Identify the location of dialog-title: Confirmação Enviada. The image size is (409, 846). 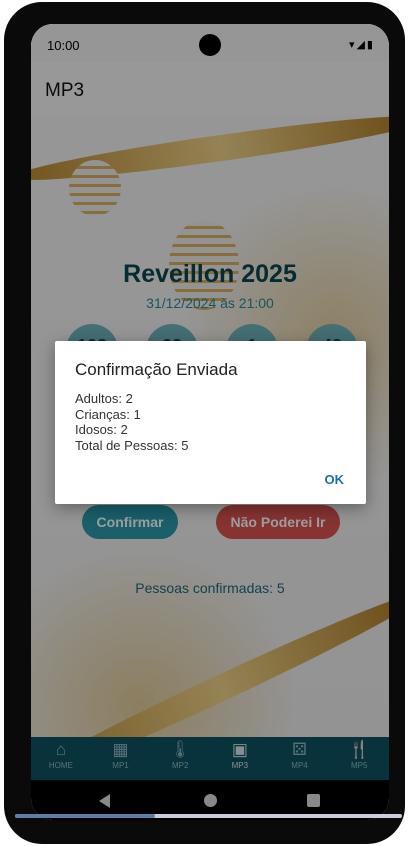
(156, 369).